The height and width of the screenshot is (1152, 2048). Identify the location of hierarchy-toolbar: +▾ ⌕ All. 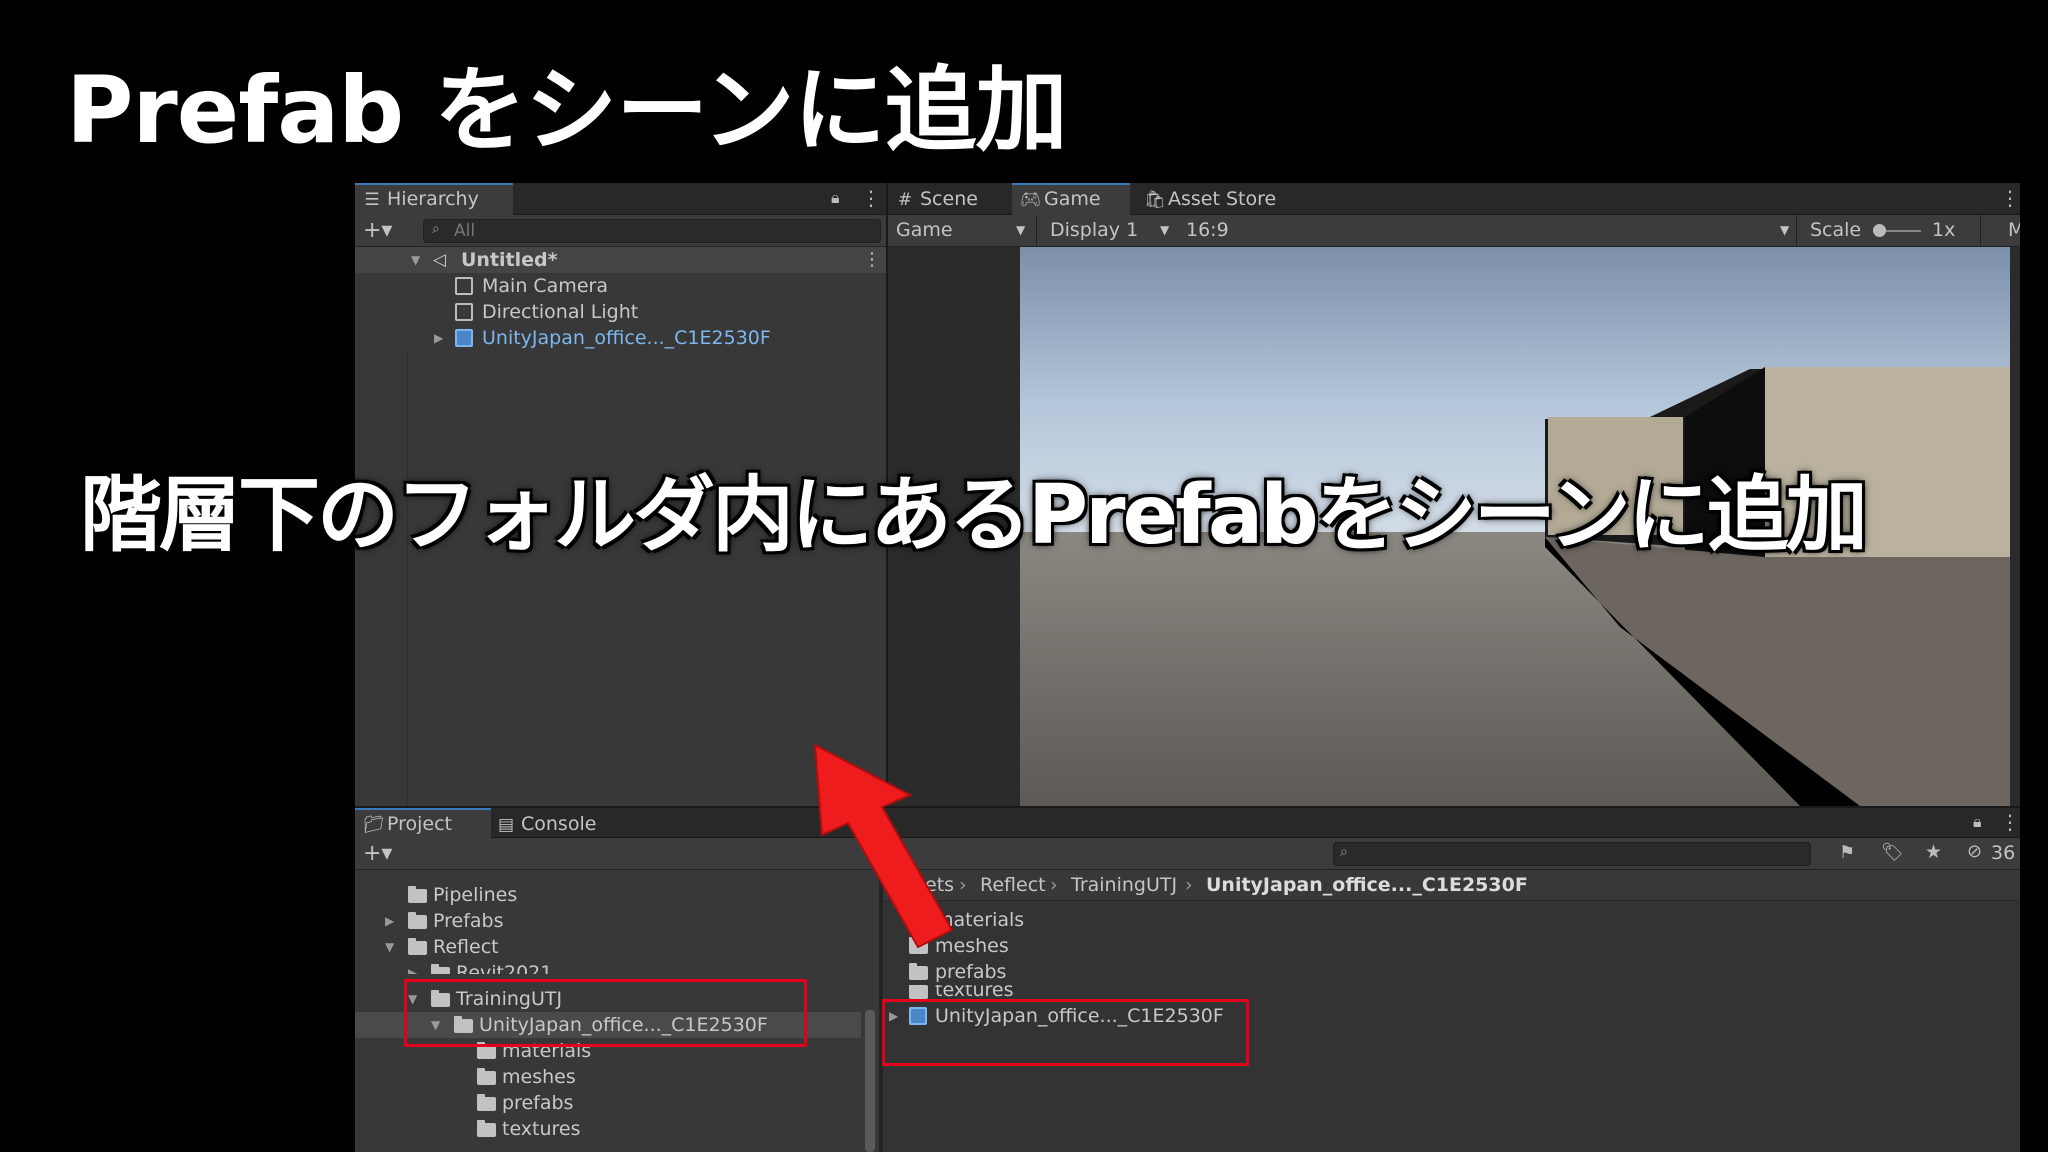
(620, 231).